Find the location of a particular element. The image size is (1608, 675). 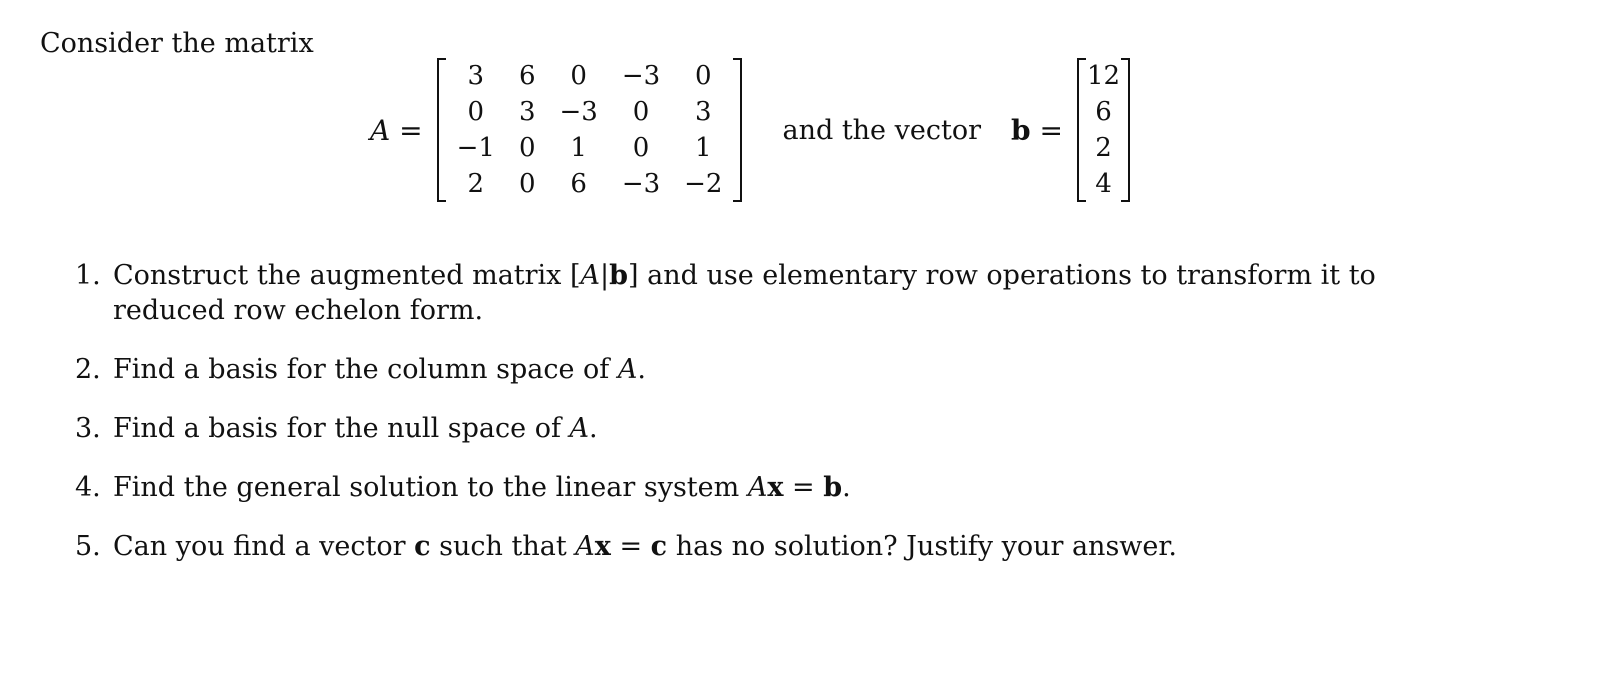

vector-cell: 2 is located at coordinates (1103, 148).